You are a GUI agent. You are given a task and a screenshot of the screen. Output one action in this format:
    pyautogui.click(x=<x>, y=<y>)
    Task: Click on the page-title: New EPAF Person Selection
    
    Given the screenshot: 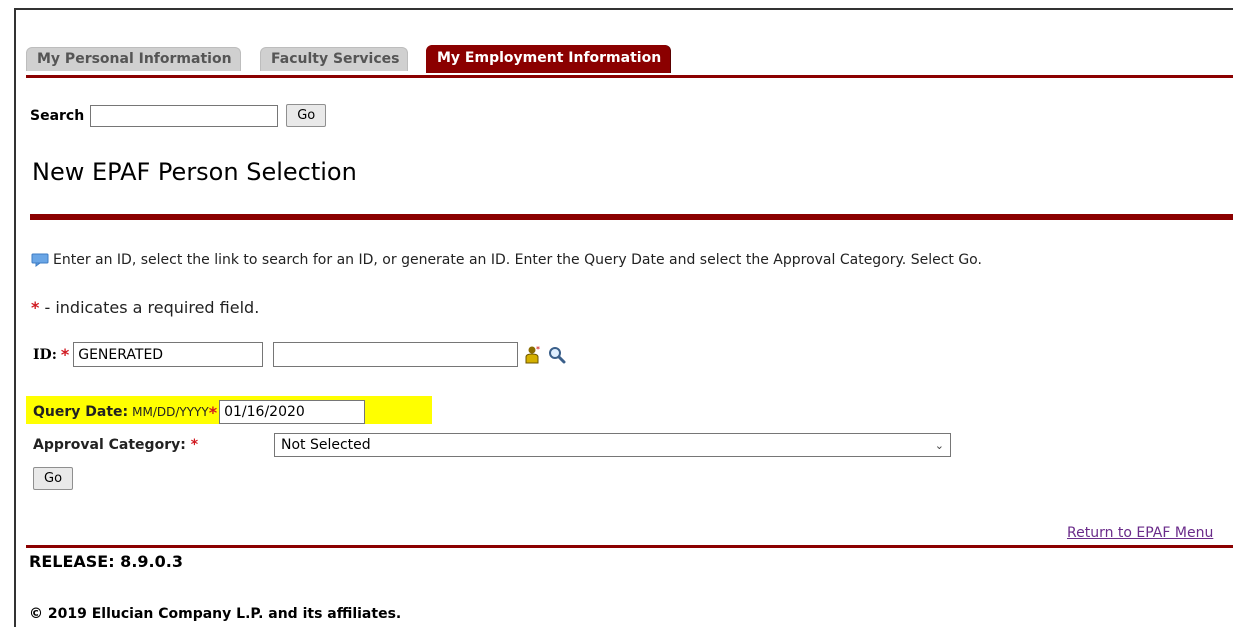 What is the action you would take?
    pyautogui.click(x=194, y=172)
    